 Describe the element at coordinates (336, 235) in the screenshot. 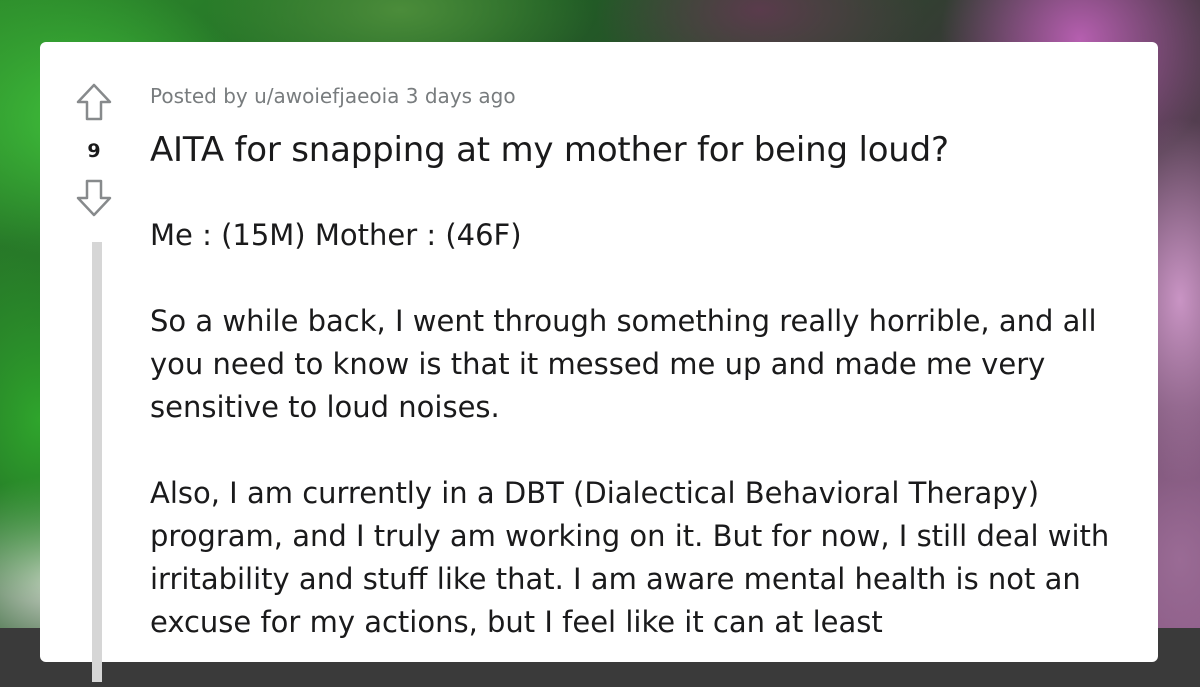

I see `body-paragraph: Me : (15M) Mother : (46F)` at that location.